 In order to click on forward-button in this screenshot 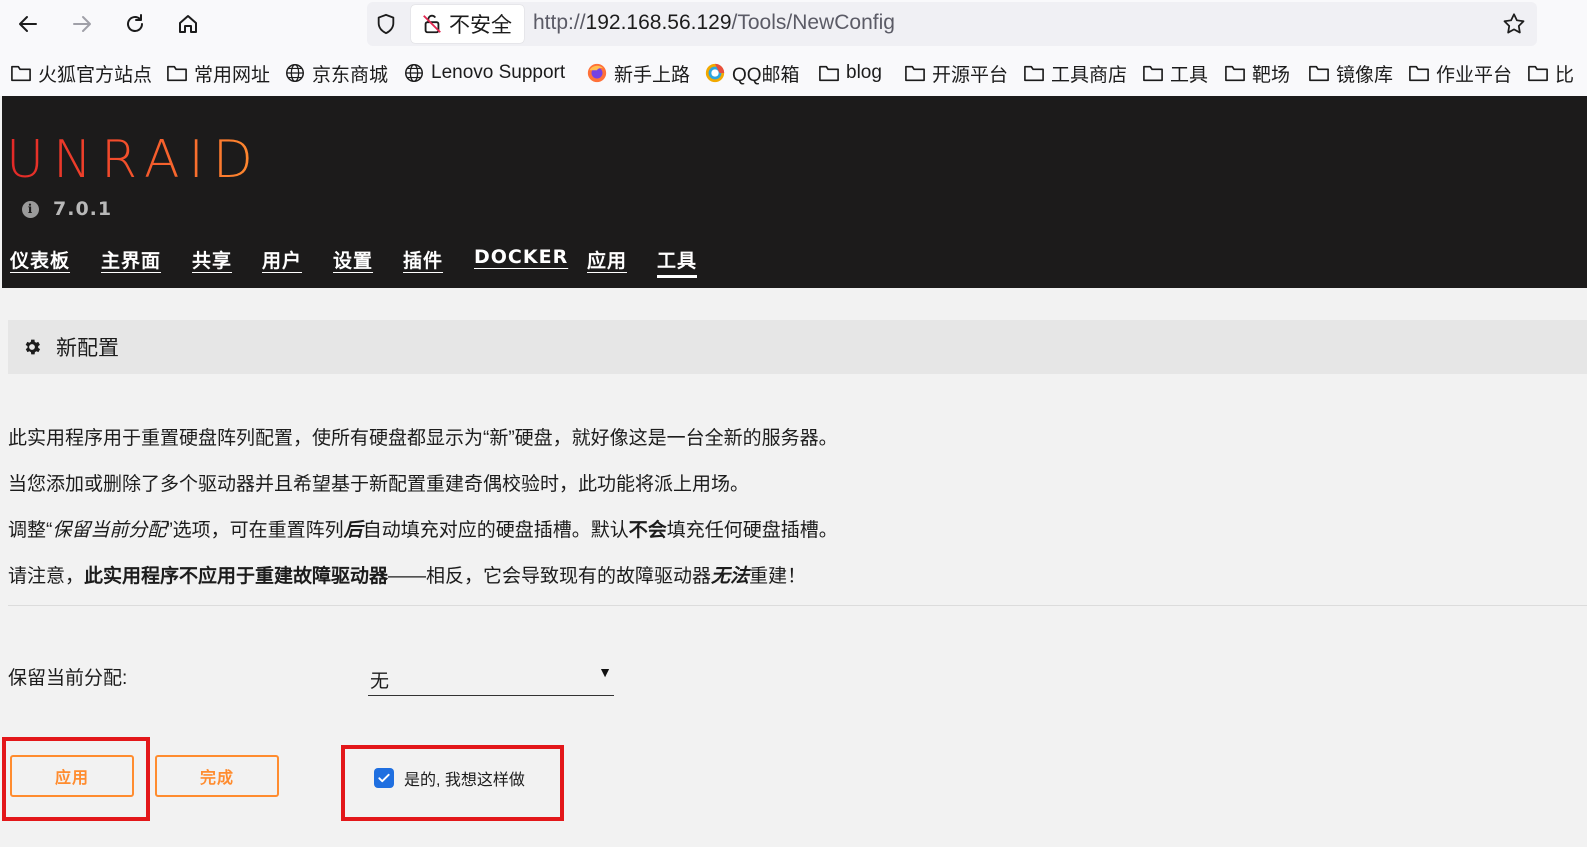, I will do `click(82, 24)`.